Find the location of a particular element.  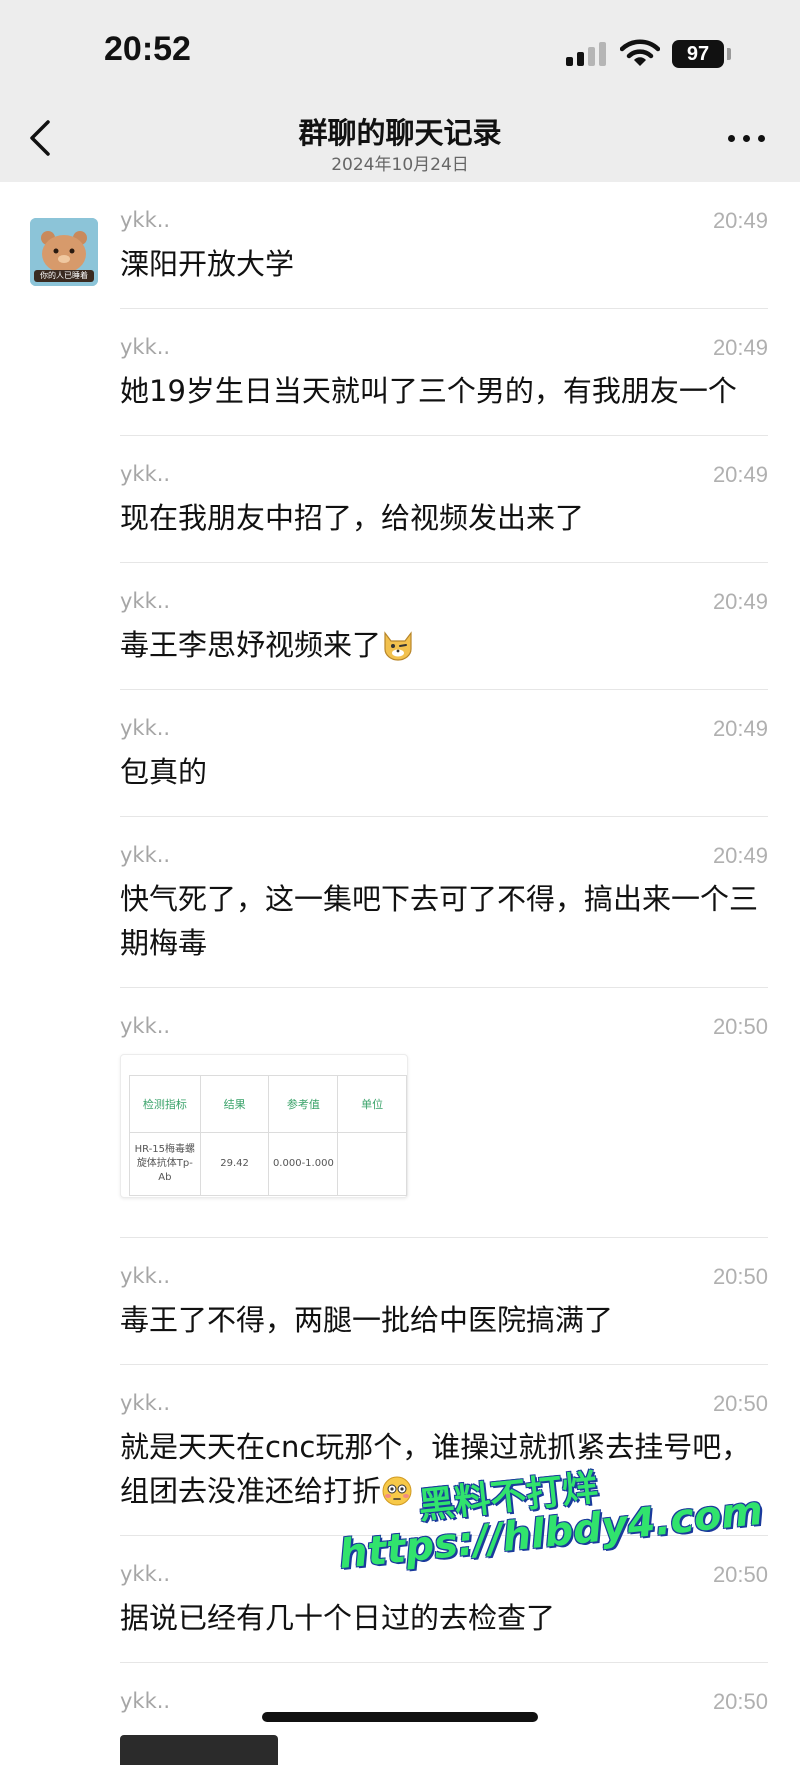

wifi-icon is located at coordinates (640, 52).